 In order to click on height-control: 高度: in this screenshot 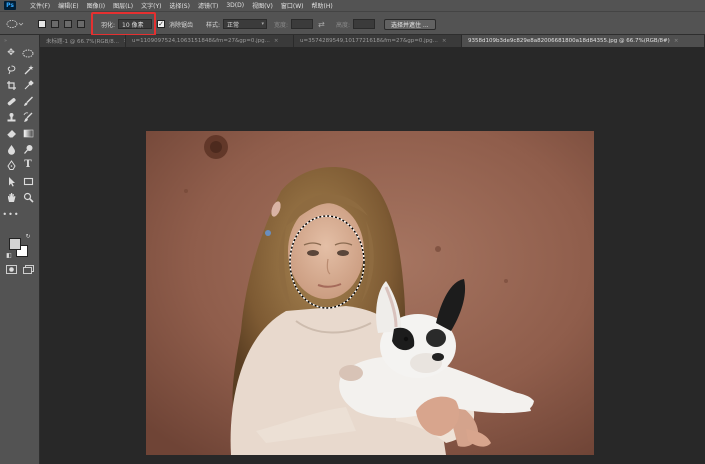, I will do `click(356, 24)`.